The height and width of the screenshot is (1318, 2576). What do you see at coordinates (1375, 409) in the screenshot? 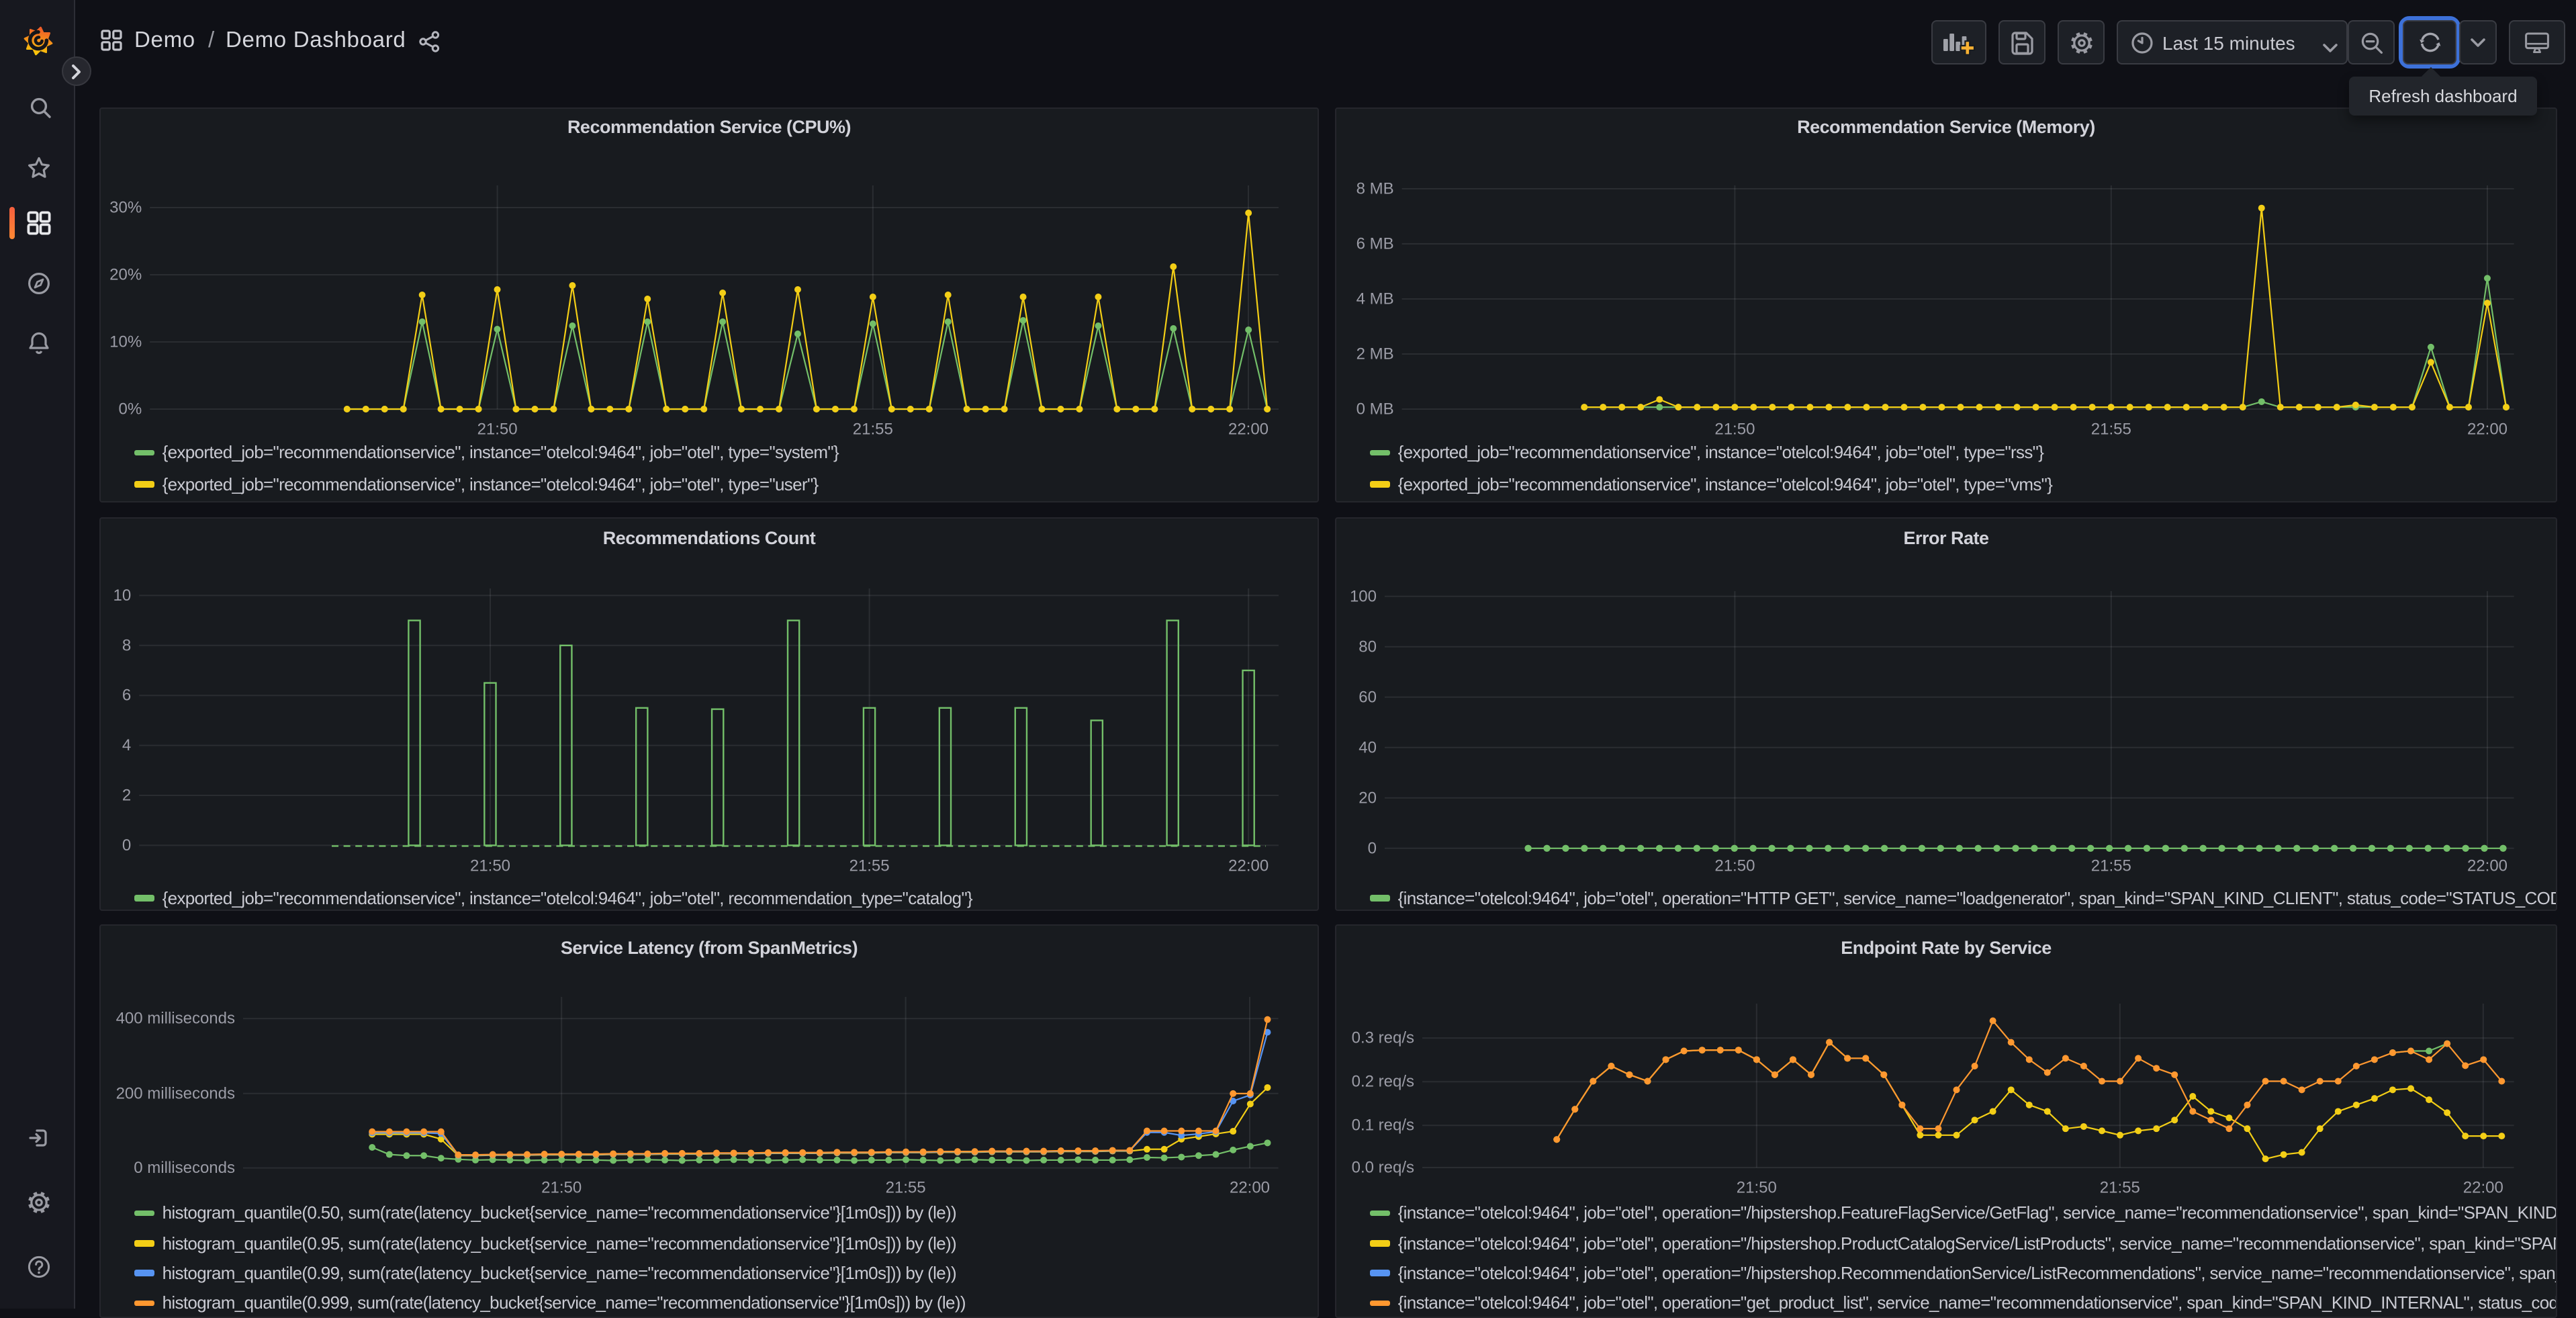
I see `svg-text: 0 MB` at bounding box center [1375, 409].